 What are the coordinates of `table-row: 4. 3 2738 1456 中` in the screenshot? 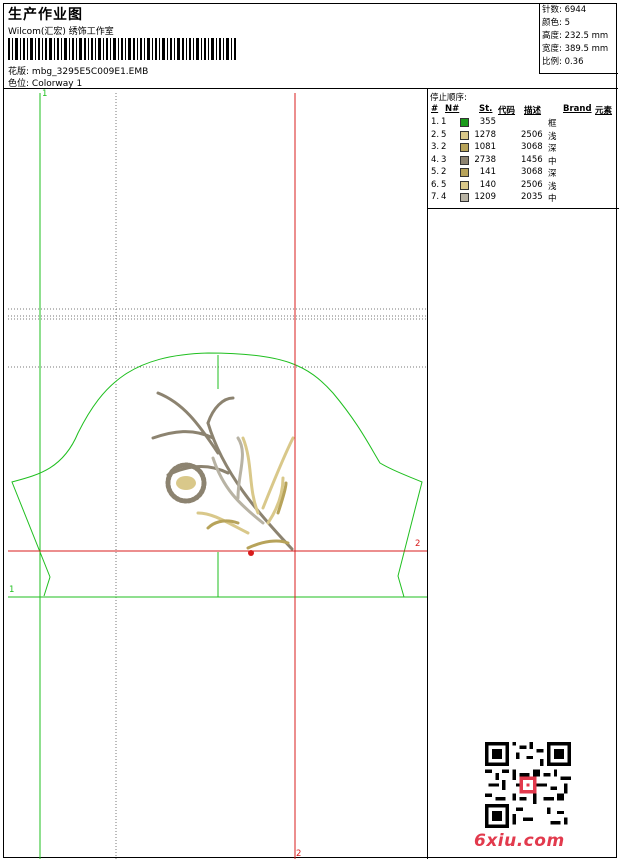 It's located at (523, 161).